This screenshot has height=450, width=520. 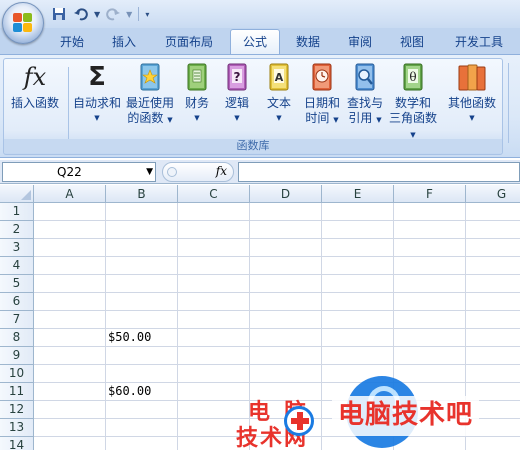 I want to click on cell-g11, so click(x=493, y=392).